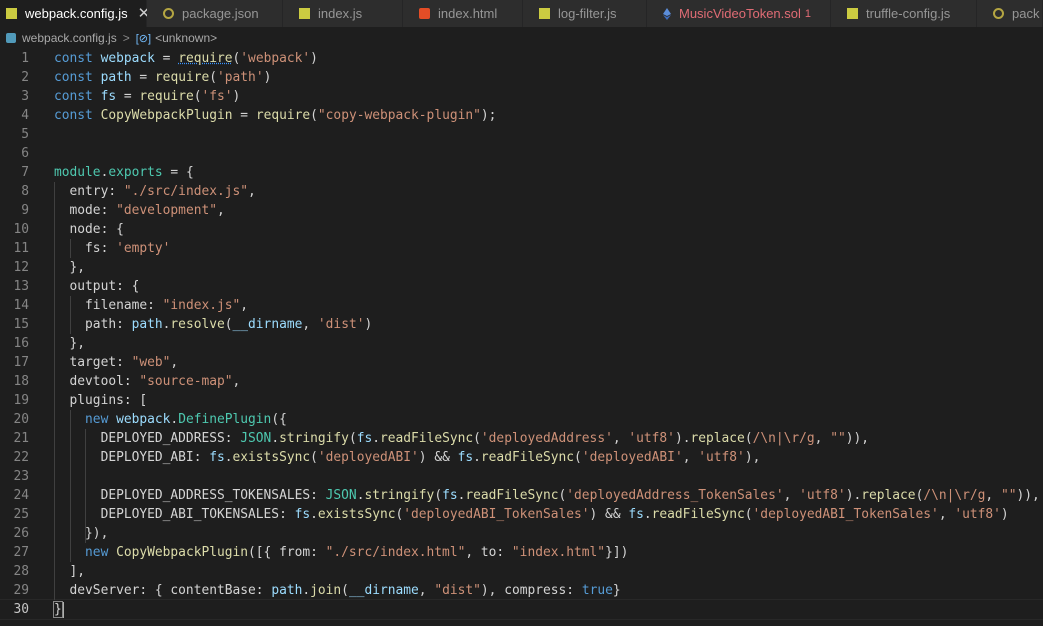 The image size is (1043, 626). I want to click on tab-truffle-config-js: truffle-config.js, so click(904, 13).